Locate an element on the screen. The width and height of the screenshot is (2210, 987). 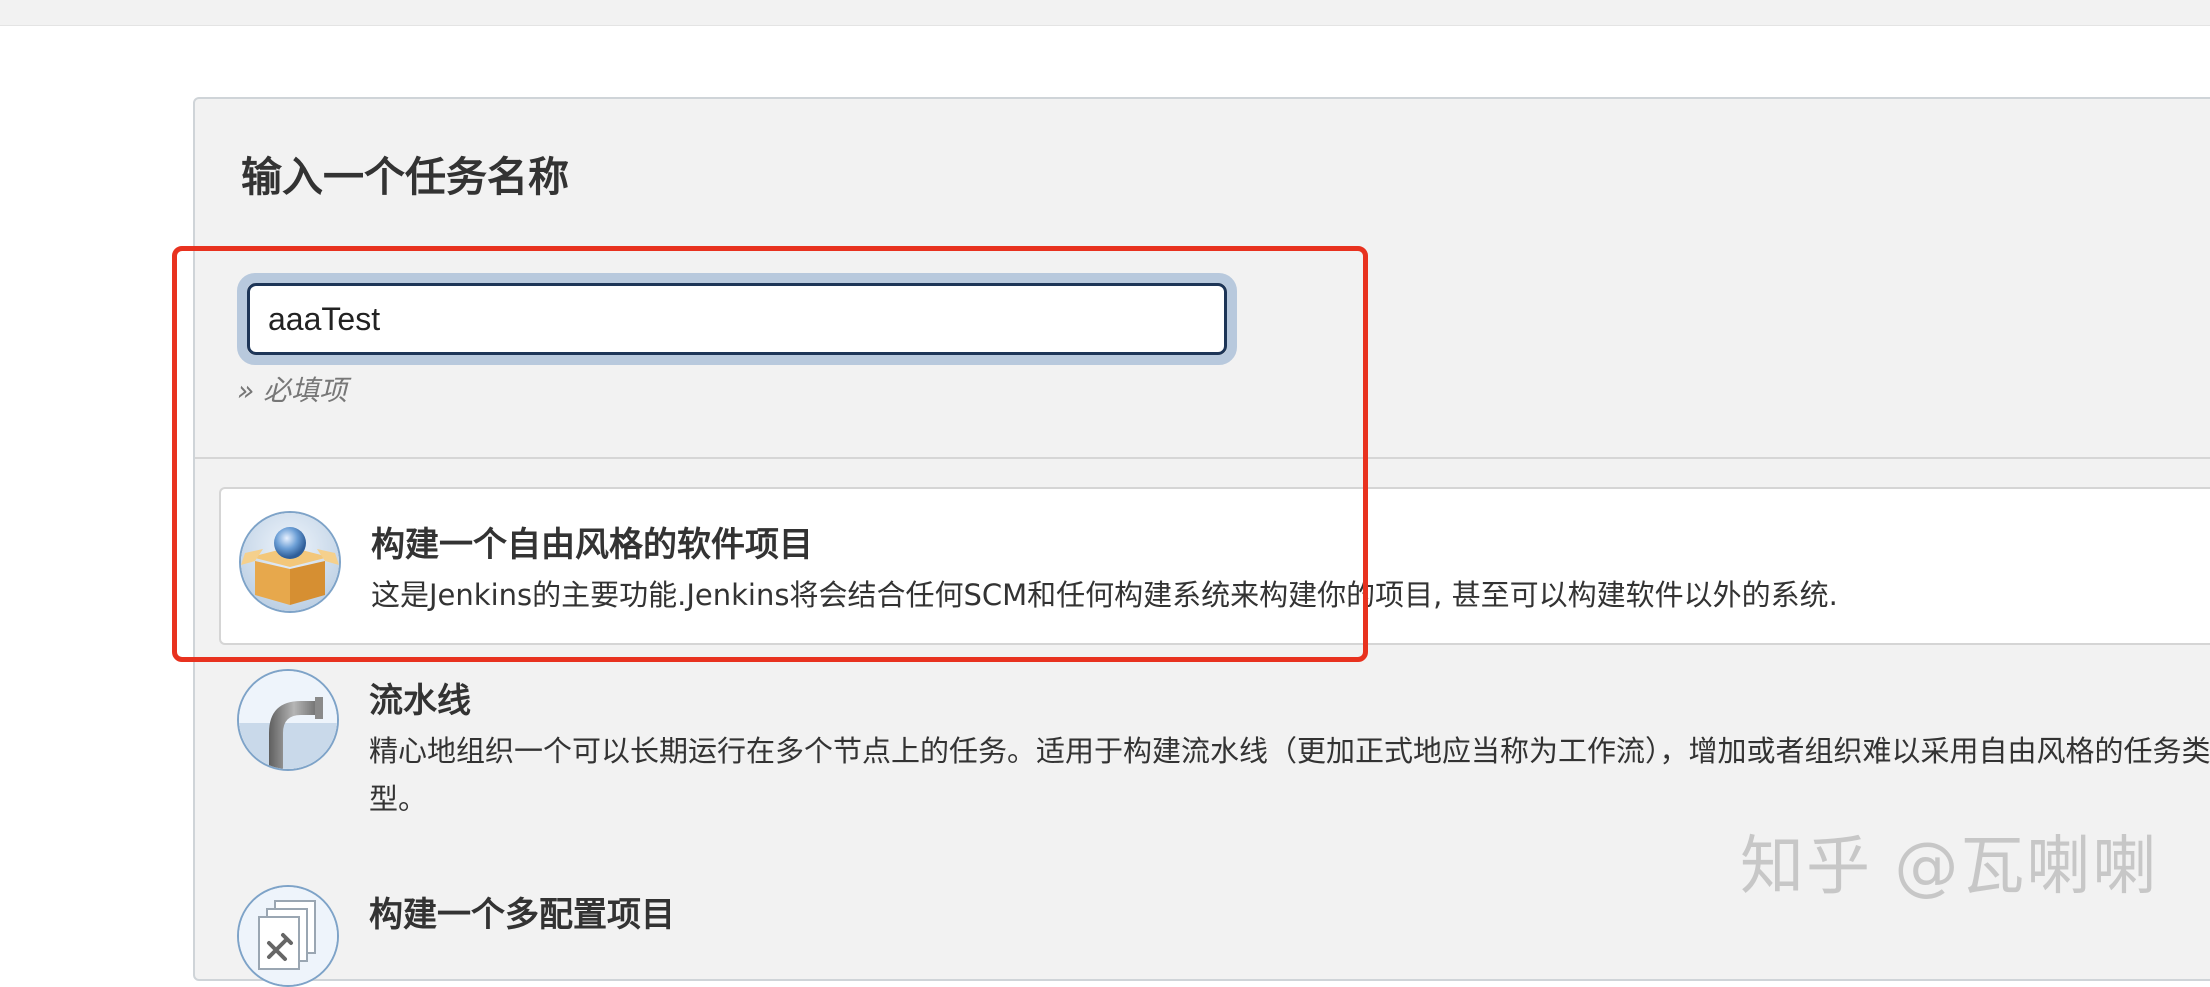
job-type-title: 构建一个多配置项目 is located at coordinates (522, 915).